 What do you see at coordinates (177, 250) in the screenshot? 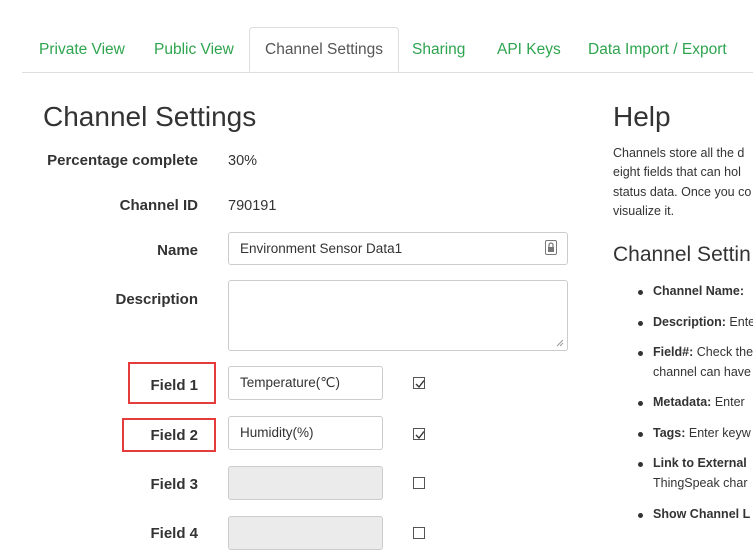
I see `name-label: Name` at bounding box center [177, 250].